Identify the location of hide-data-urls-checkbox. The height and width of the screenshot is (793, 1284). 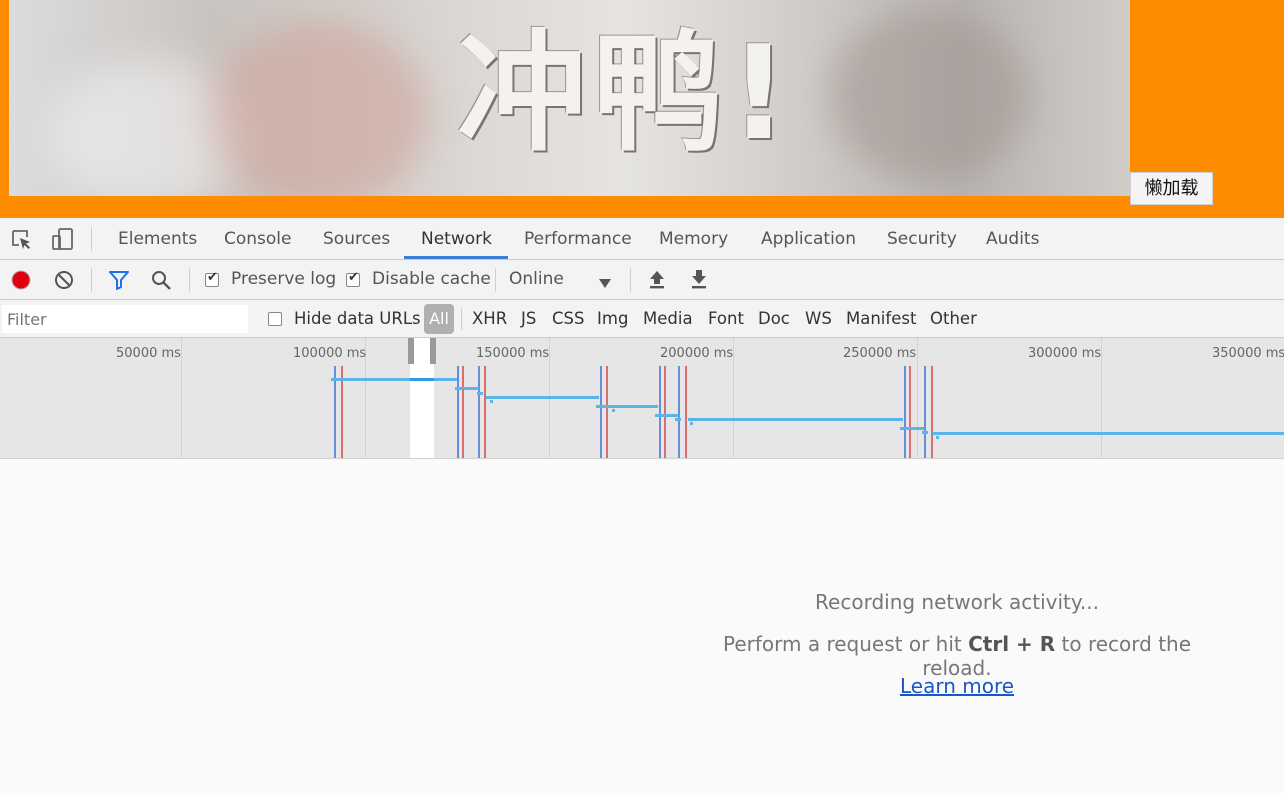
(275, 319).